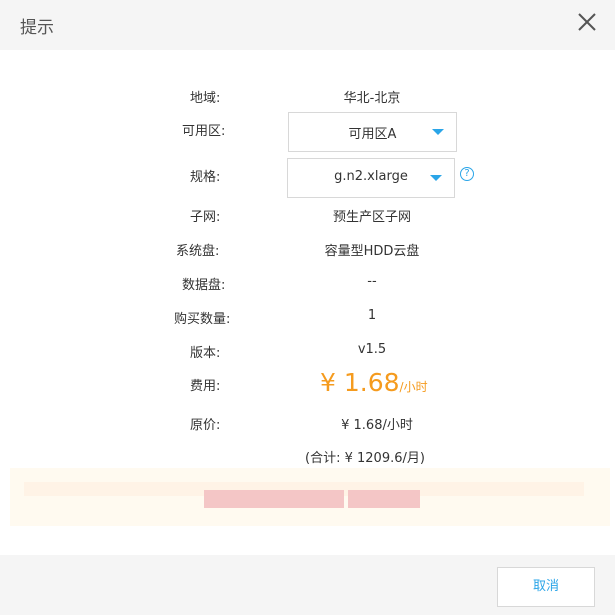 This screenshot has width=615, height=615. I want to click on spec-label: 规格:, so click(205, 177).